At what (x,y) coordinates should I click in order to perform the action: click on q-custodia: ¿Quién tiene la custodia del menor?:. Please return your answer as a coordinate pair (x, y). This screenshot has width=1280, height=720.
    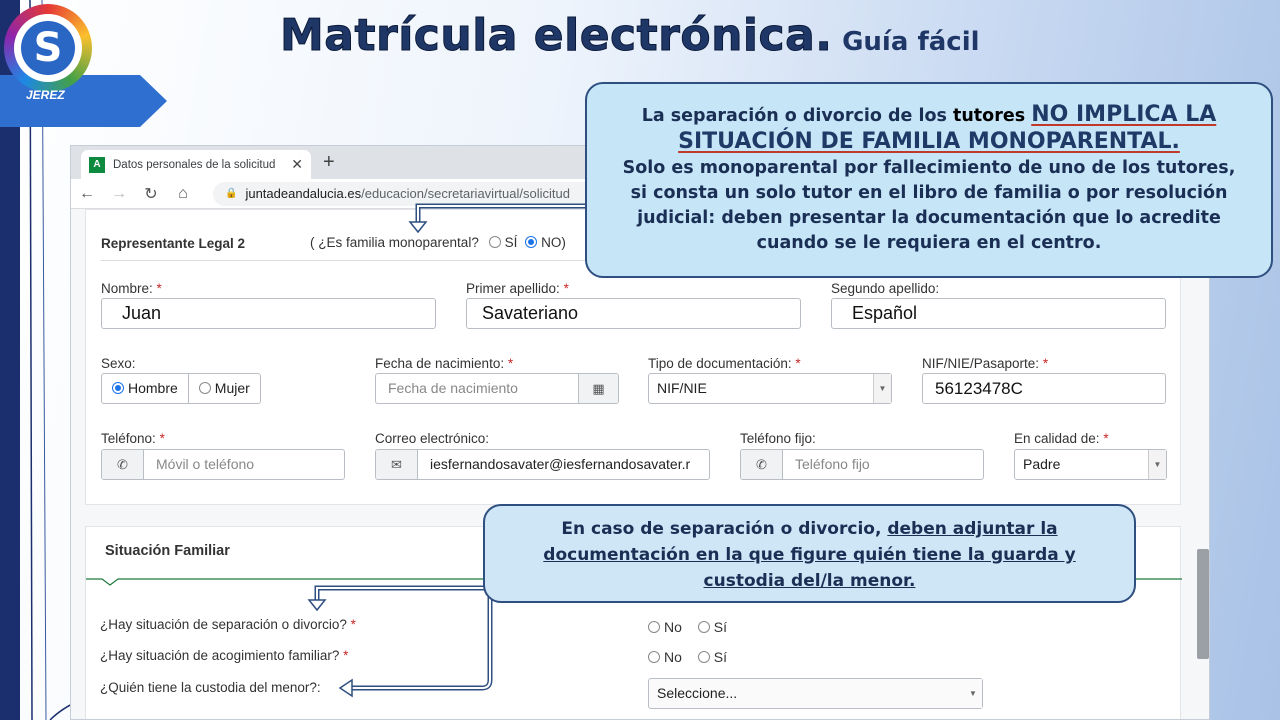
    Looking at the image, I should click on (210, 687).